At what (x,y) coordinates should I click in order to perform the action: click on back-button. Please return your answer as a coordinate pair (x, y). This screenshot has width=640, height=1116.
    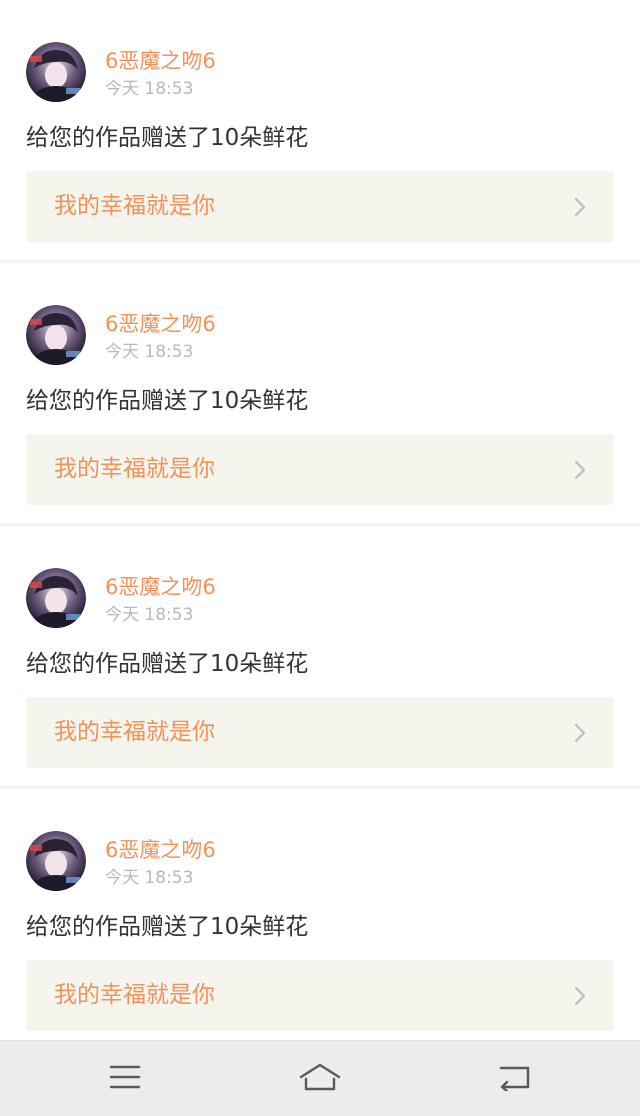
    Looking at the image, I should click on (515, 1079).